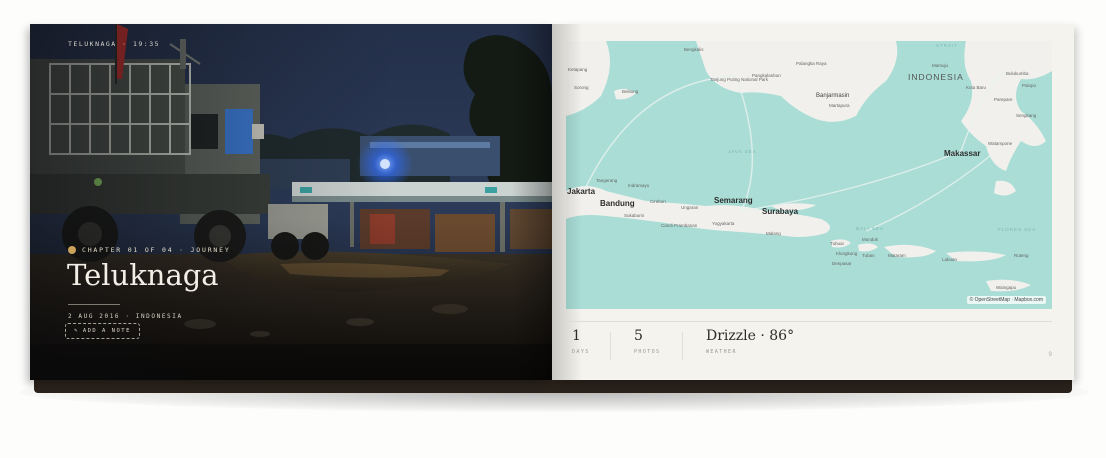 The width and height of the screenshot is (1106, 458). I want to click on map-label-java-sea: JAVA SEA, so click(742, 151).